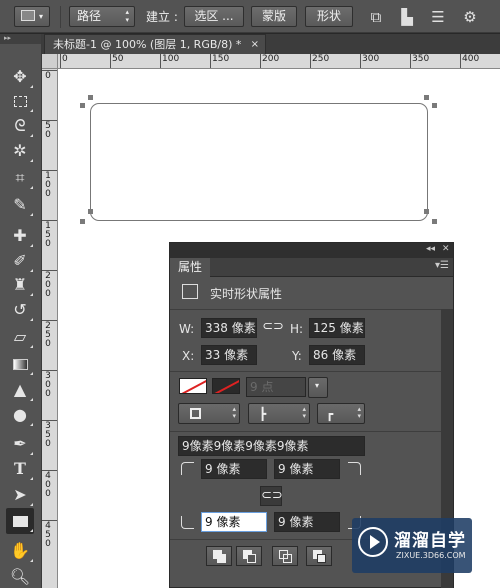 This screenshot has height=588, width=500. I want to click on make-mask-button: 蒙版, so click(274, 16).